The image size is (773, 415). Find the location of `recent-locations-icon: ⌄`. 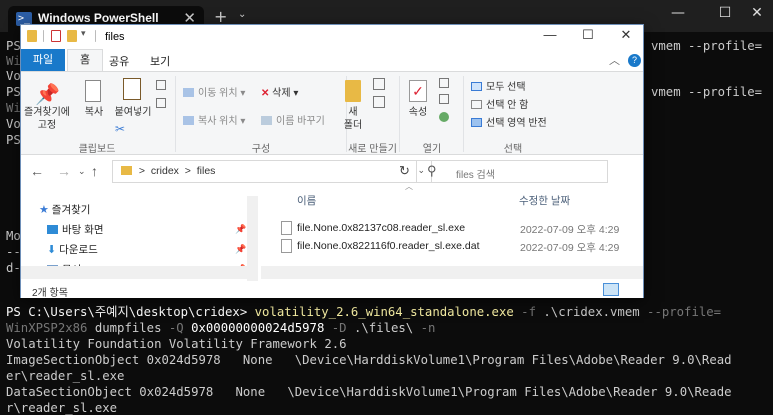

recent-locations-icon: ⌄ is located at coordinates (82, 171).